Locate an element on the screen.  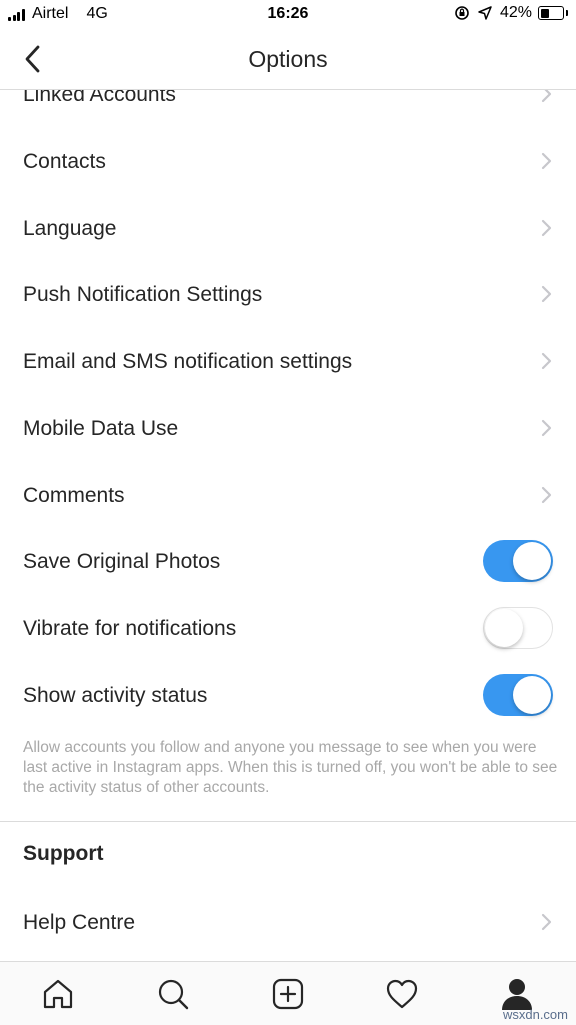
page-title: Options is located at coordinates (288, 59).